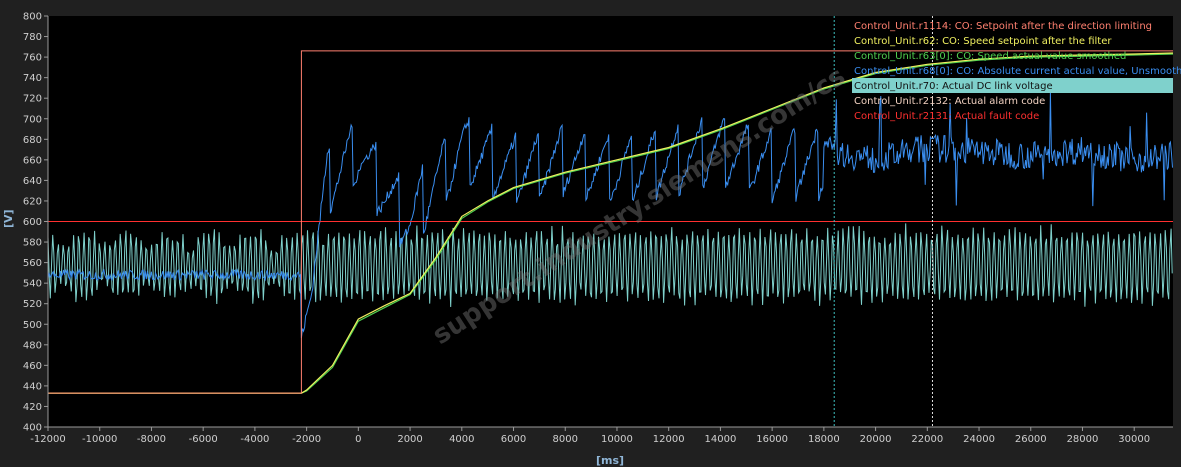  Describe the element at coordinates (409, 439) in the screenshot. I see `x-tick-label: 2000` at that location.